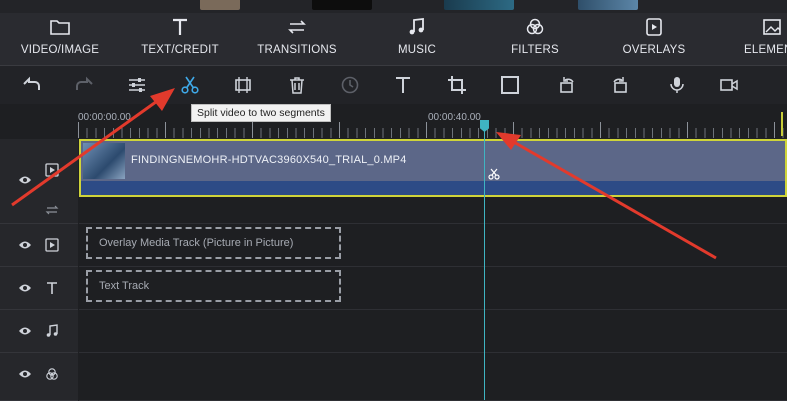 This screenshot has width=787, height=401. What do you see at coordinates (39, 331) in the screenshot?
I see `music-track-header` at bounding box center [39, 331].